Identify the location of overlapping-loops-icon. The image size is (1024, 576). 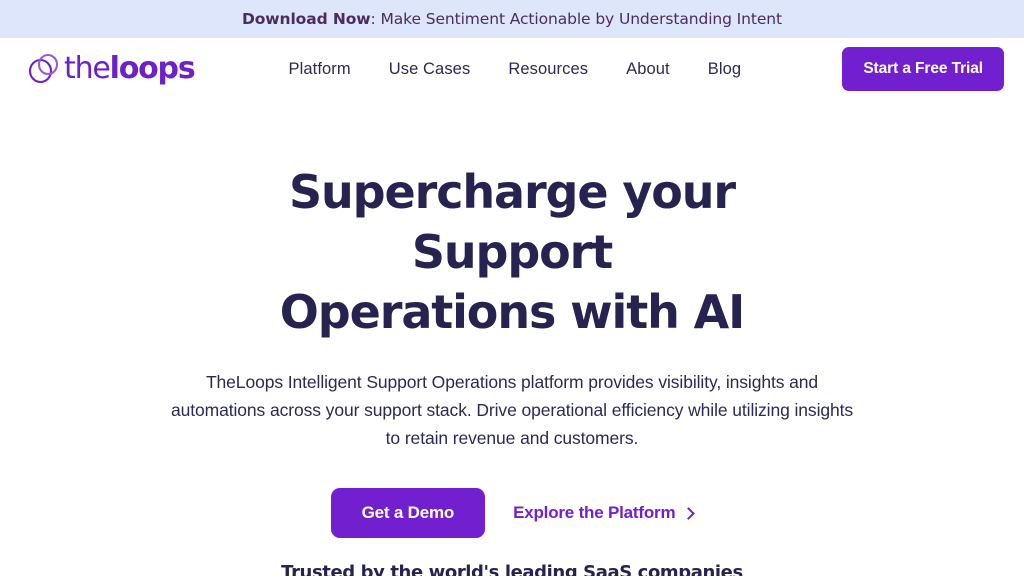
(44, 69).